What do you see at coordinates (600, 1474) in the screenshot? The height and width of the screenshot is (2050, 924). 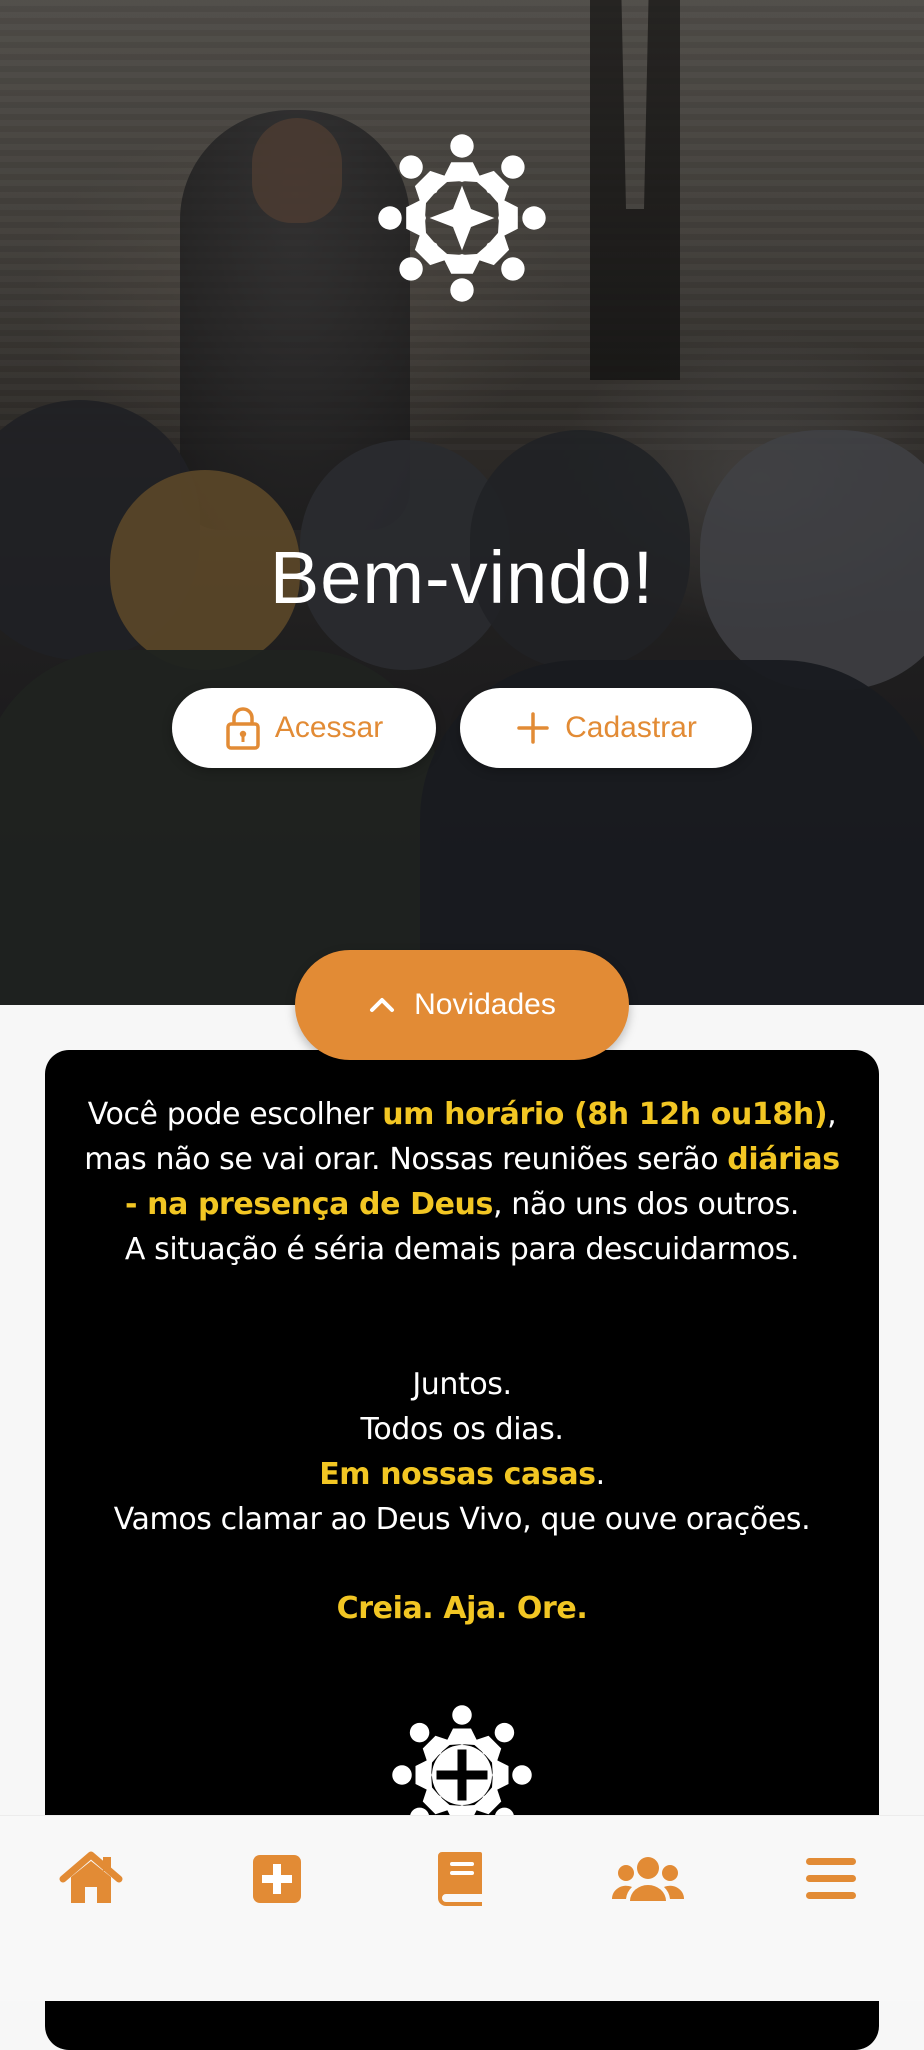 I see `news-text-segment: .` at bounding box center [600, 1474].